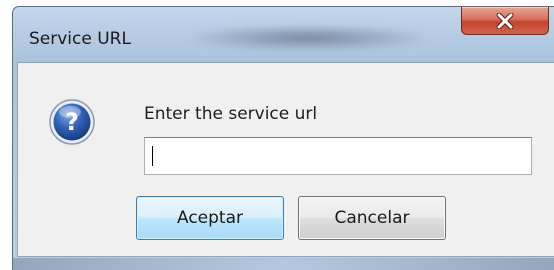 This screenshot has width=554, height=270. I want to click on service-url-input, so click(338, 156).